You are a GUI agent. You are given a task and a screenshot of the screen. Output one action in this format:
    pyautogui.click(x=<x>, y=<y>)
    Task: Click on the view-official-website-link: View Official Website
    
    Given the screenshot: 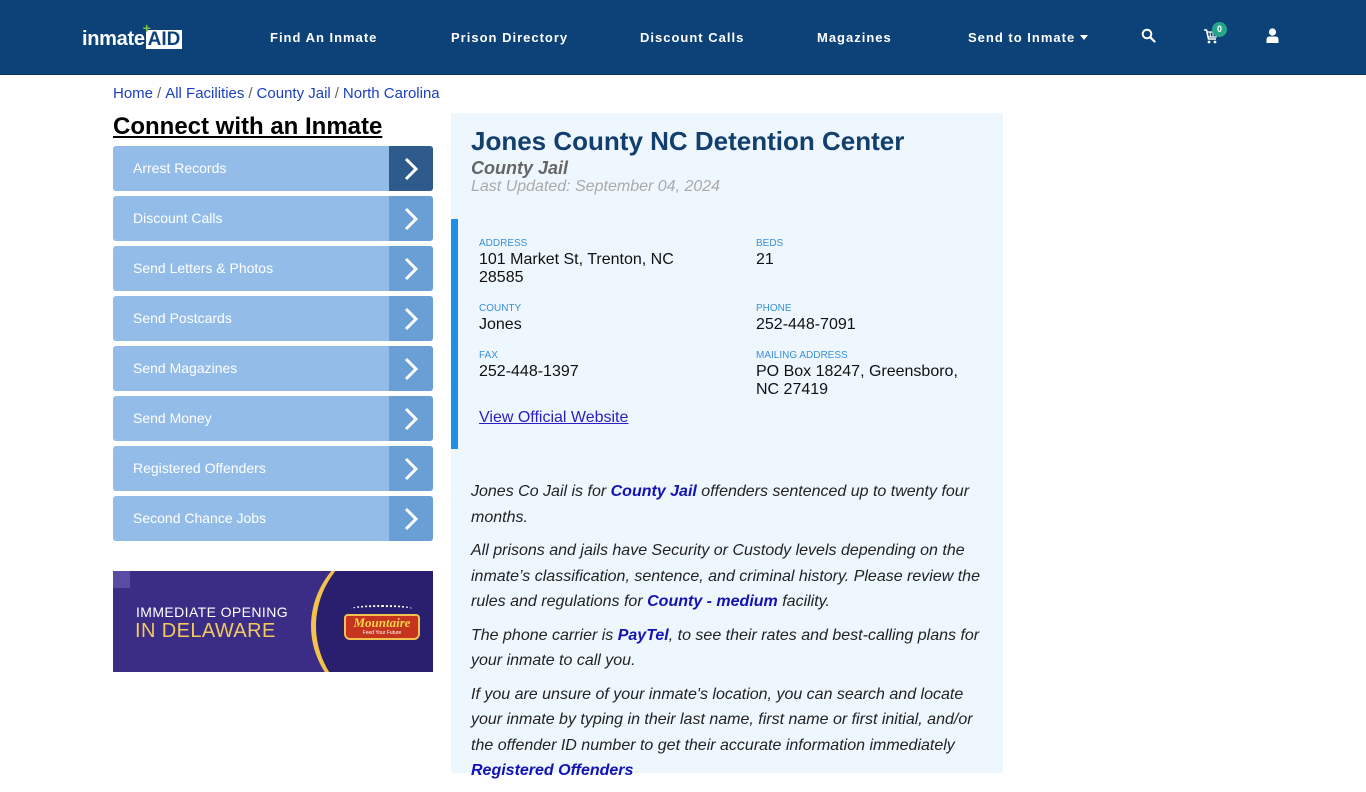 What is the action you would take?
    pyautogui.click(x=553, y=418)
    